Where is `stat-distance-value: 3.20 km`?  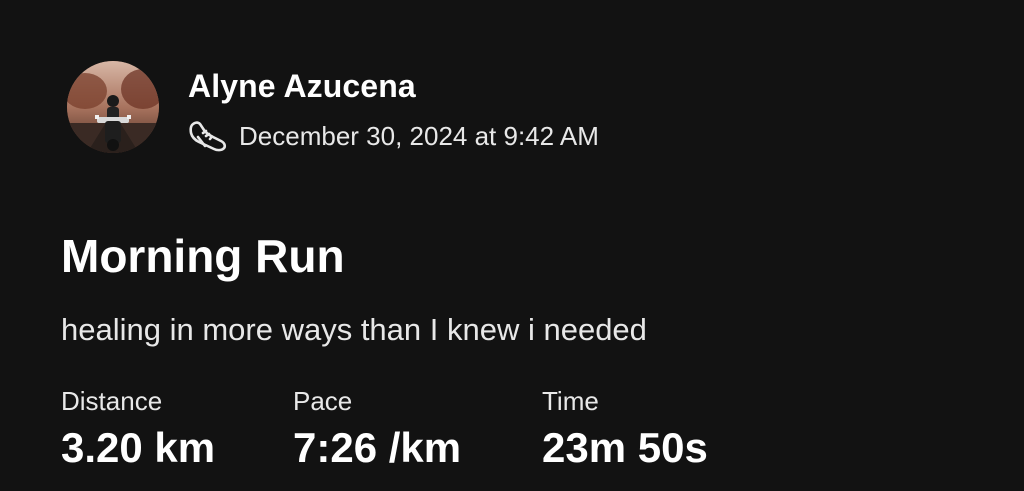 stat-distance-value: 3.20 km is located at coordinates (138, 447).